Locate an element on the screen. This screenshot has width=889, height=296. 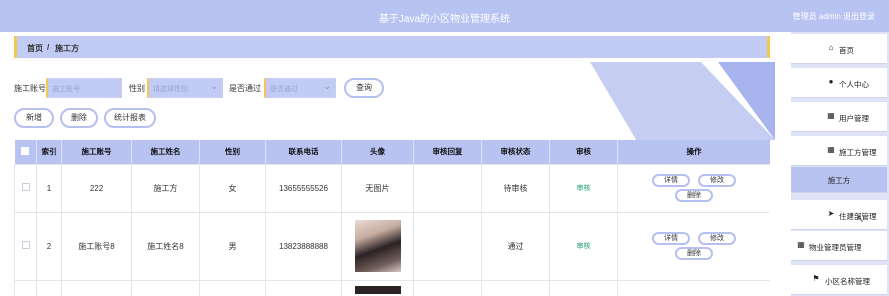
column-header: 头像 is located at coordinates (377, 152).